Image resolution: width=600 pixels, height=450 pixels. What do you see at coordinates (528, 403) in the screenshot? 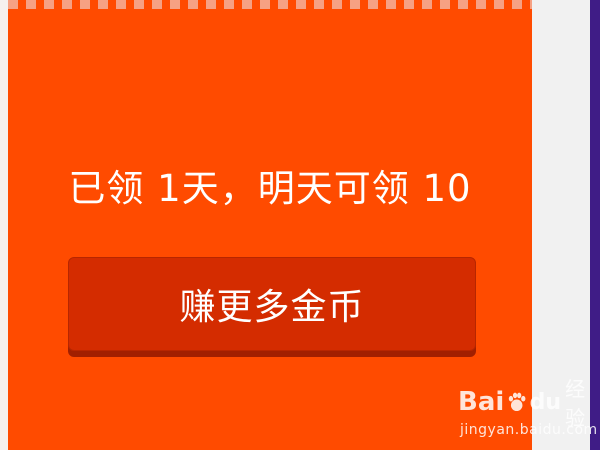
I see `watermark-logo: Bai du 经验` at bounding box center [528, 403].